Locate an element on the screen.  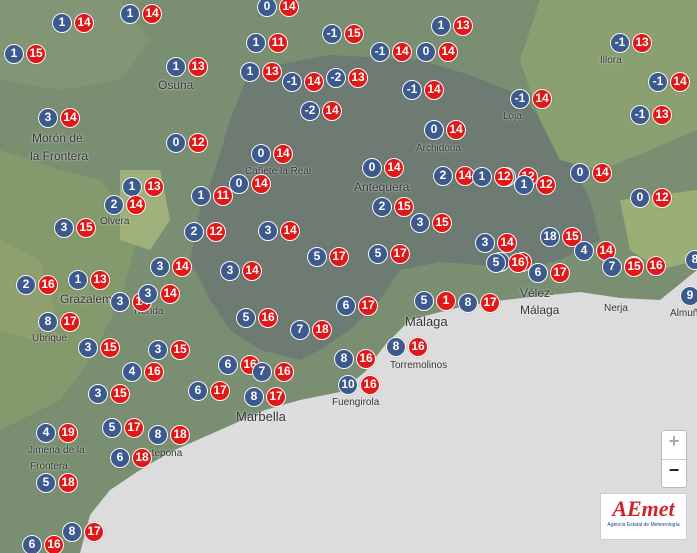
min-temp-badge: 9 is located at coordinates (688, 296).